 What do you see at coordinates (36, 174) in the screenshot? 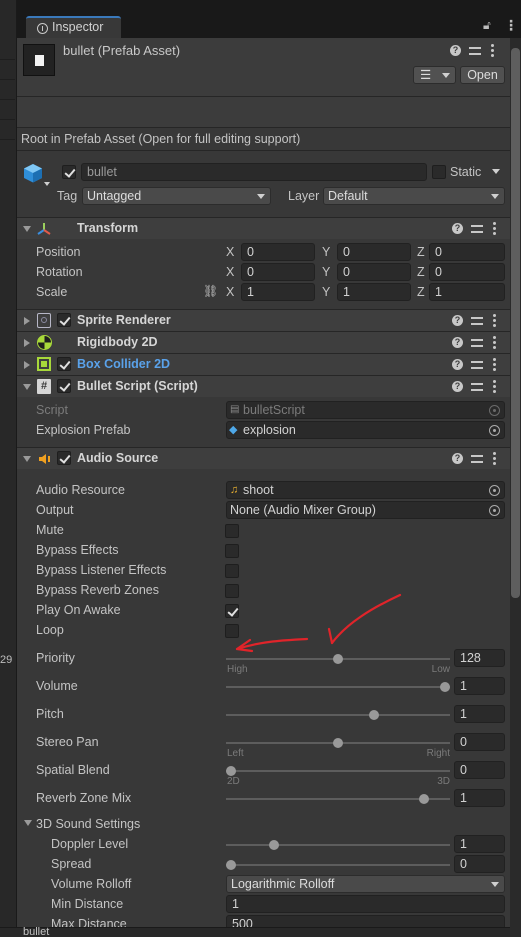
I see `gameobject-cube-icon` at bounding box center [36, 174].